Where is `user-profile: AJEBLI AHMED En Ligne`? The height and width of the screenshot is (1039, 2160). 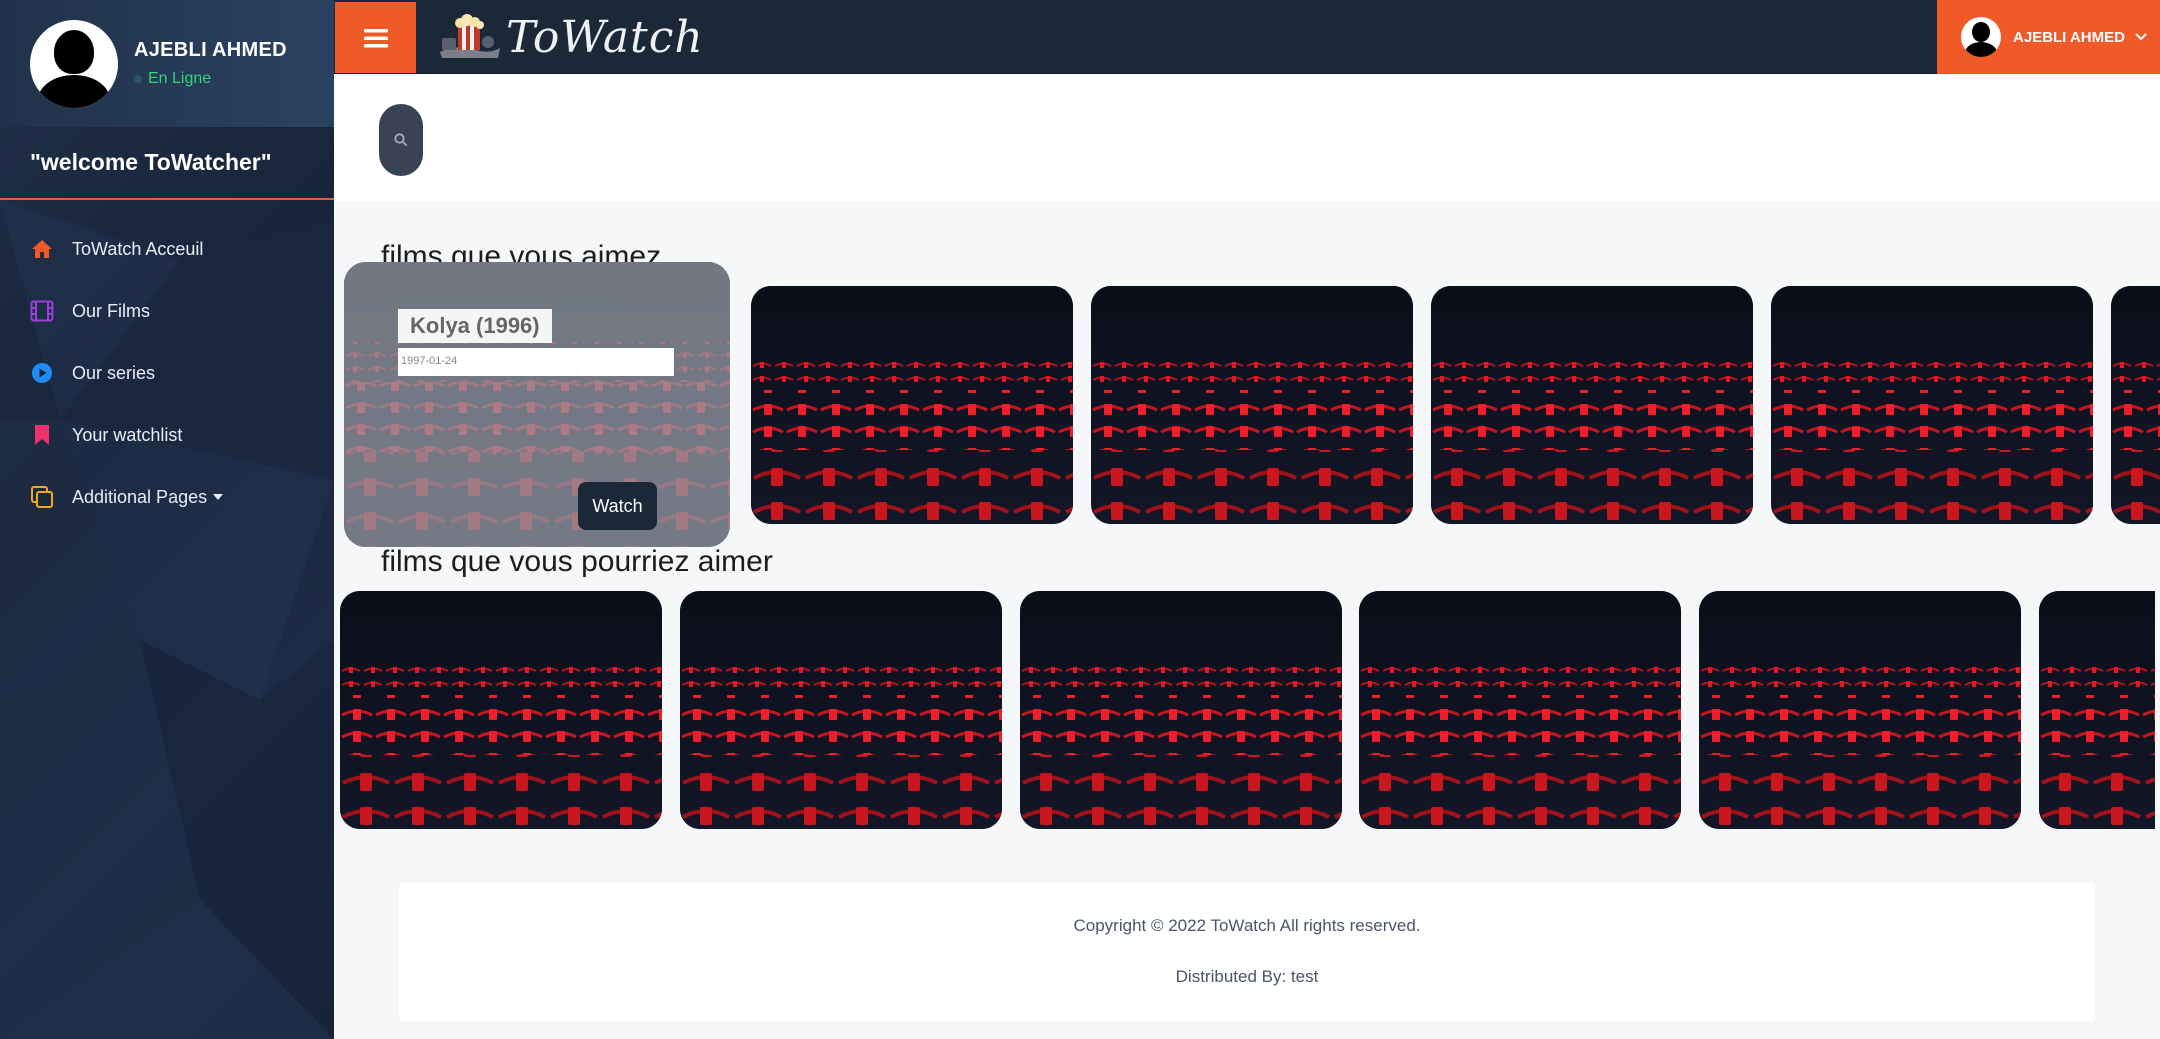
user-profile: AJEBLI AHMED En Ligne is located at coordinates (167, 63).